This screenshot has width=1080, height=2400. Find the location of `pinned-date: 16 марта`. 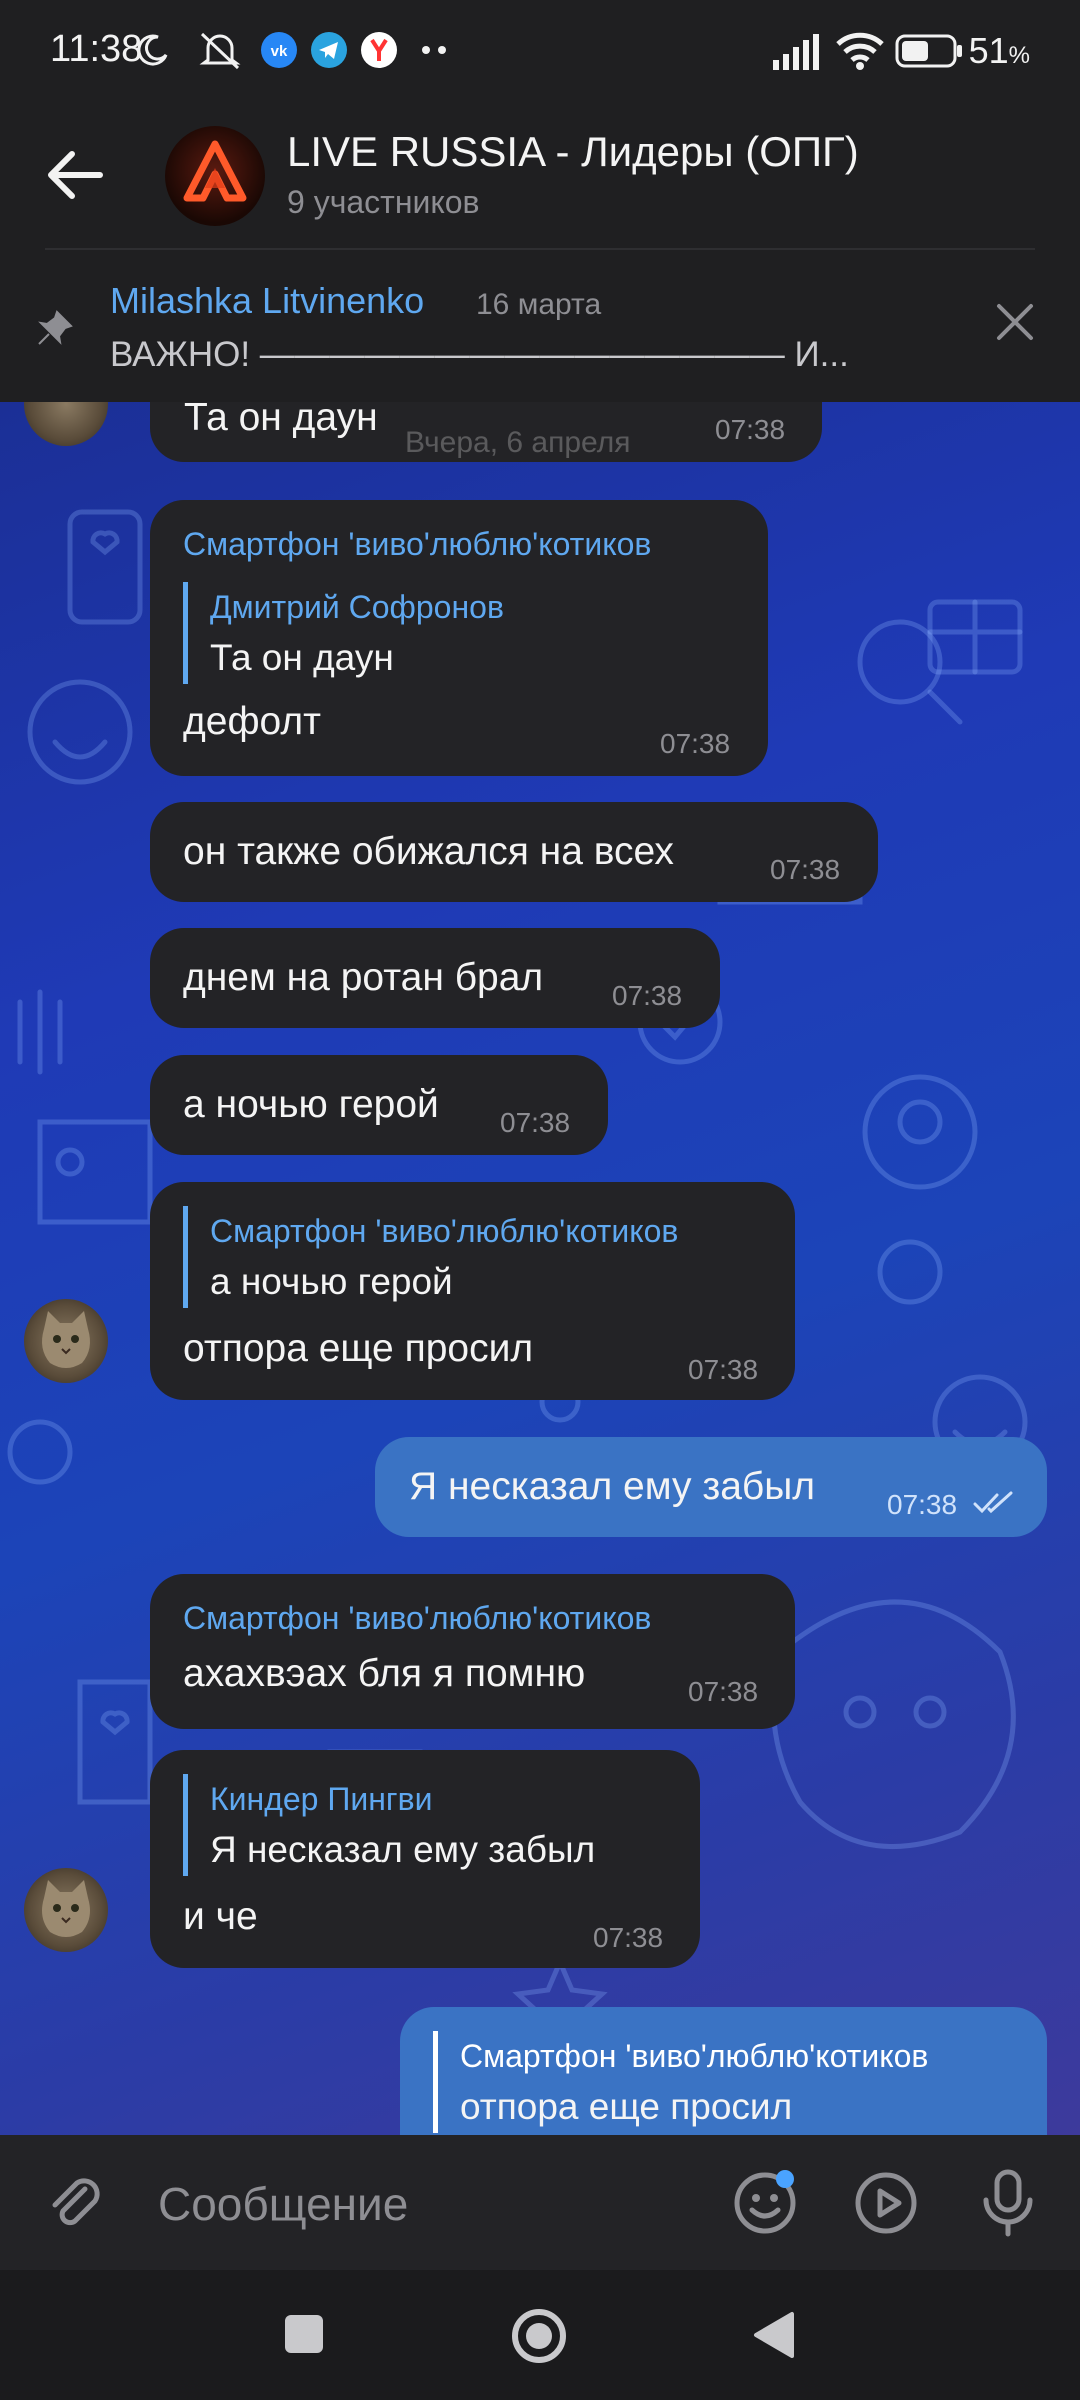

pinned-date: 16 марта is located at coordinates (539, 304).